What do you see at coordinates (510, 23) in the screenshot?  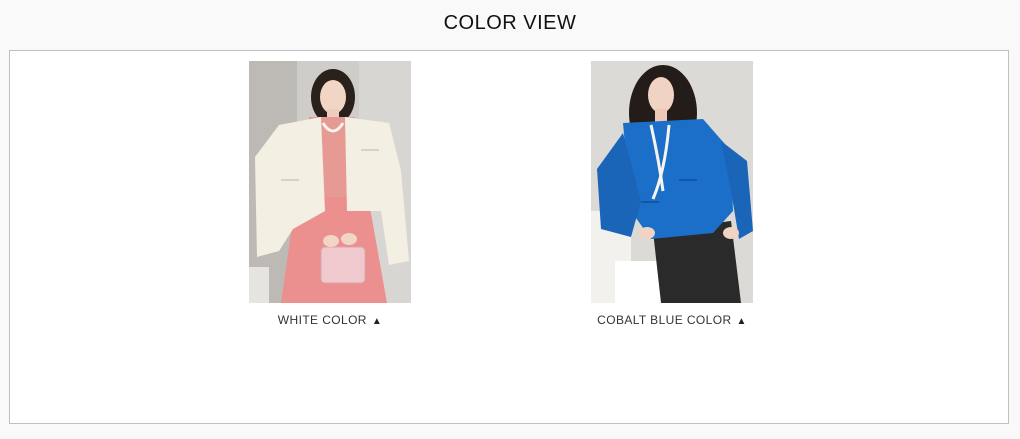 I see `section-title: COLOR VIEW` at bounding box center [510, 23].